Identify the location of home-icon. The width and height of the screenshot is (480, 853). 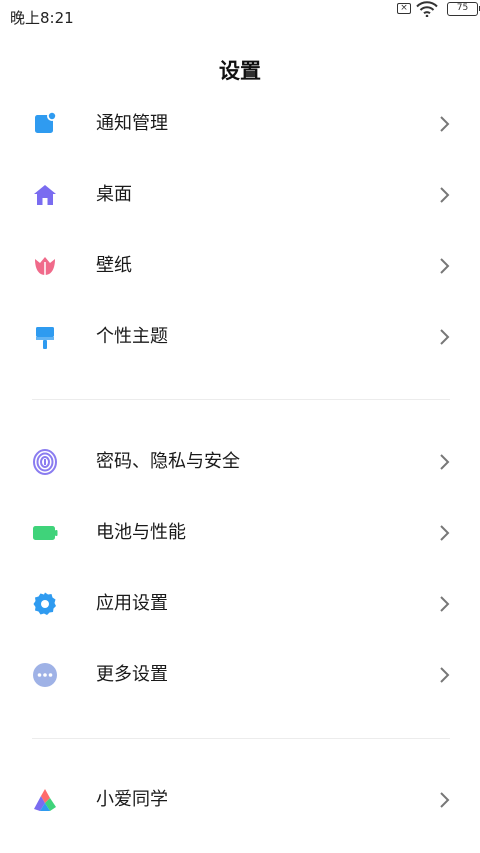
(45, 195).